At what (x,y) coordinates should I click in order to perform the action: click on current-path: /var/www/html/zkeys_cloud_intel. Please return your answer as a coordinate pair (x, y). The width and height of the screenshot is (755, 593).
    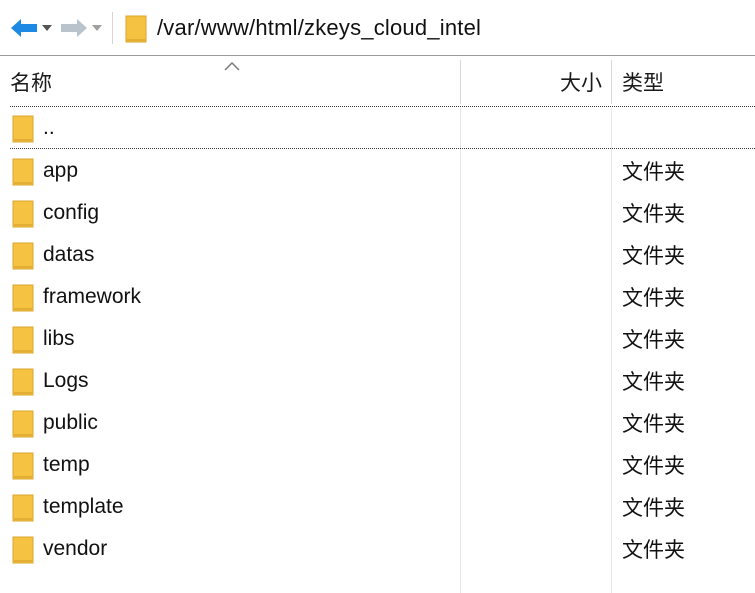
    Looking at the image, I should click on (319, 28).